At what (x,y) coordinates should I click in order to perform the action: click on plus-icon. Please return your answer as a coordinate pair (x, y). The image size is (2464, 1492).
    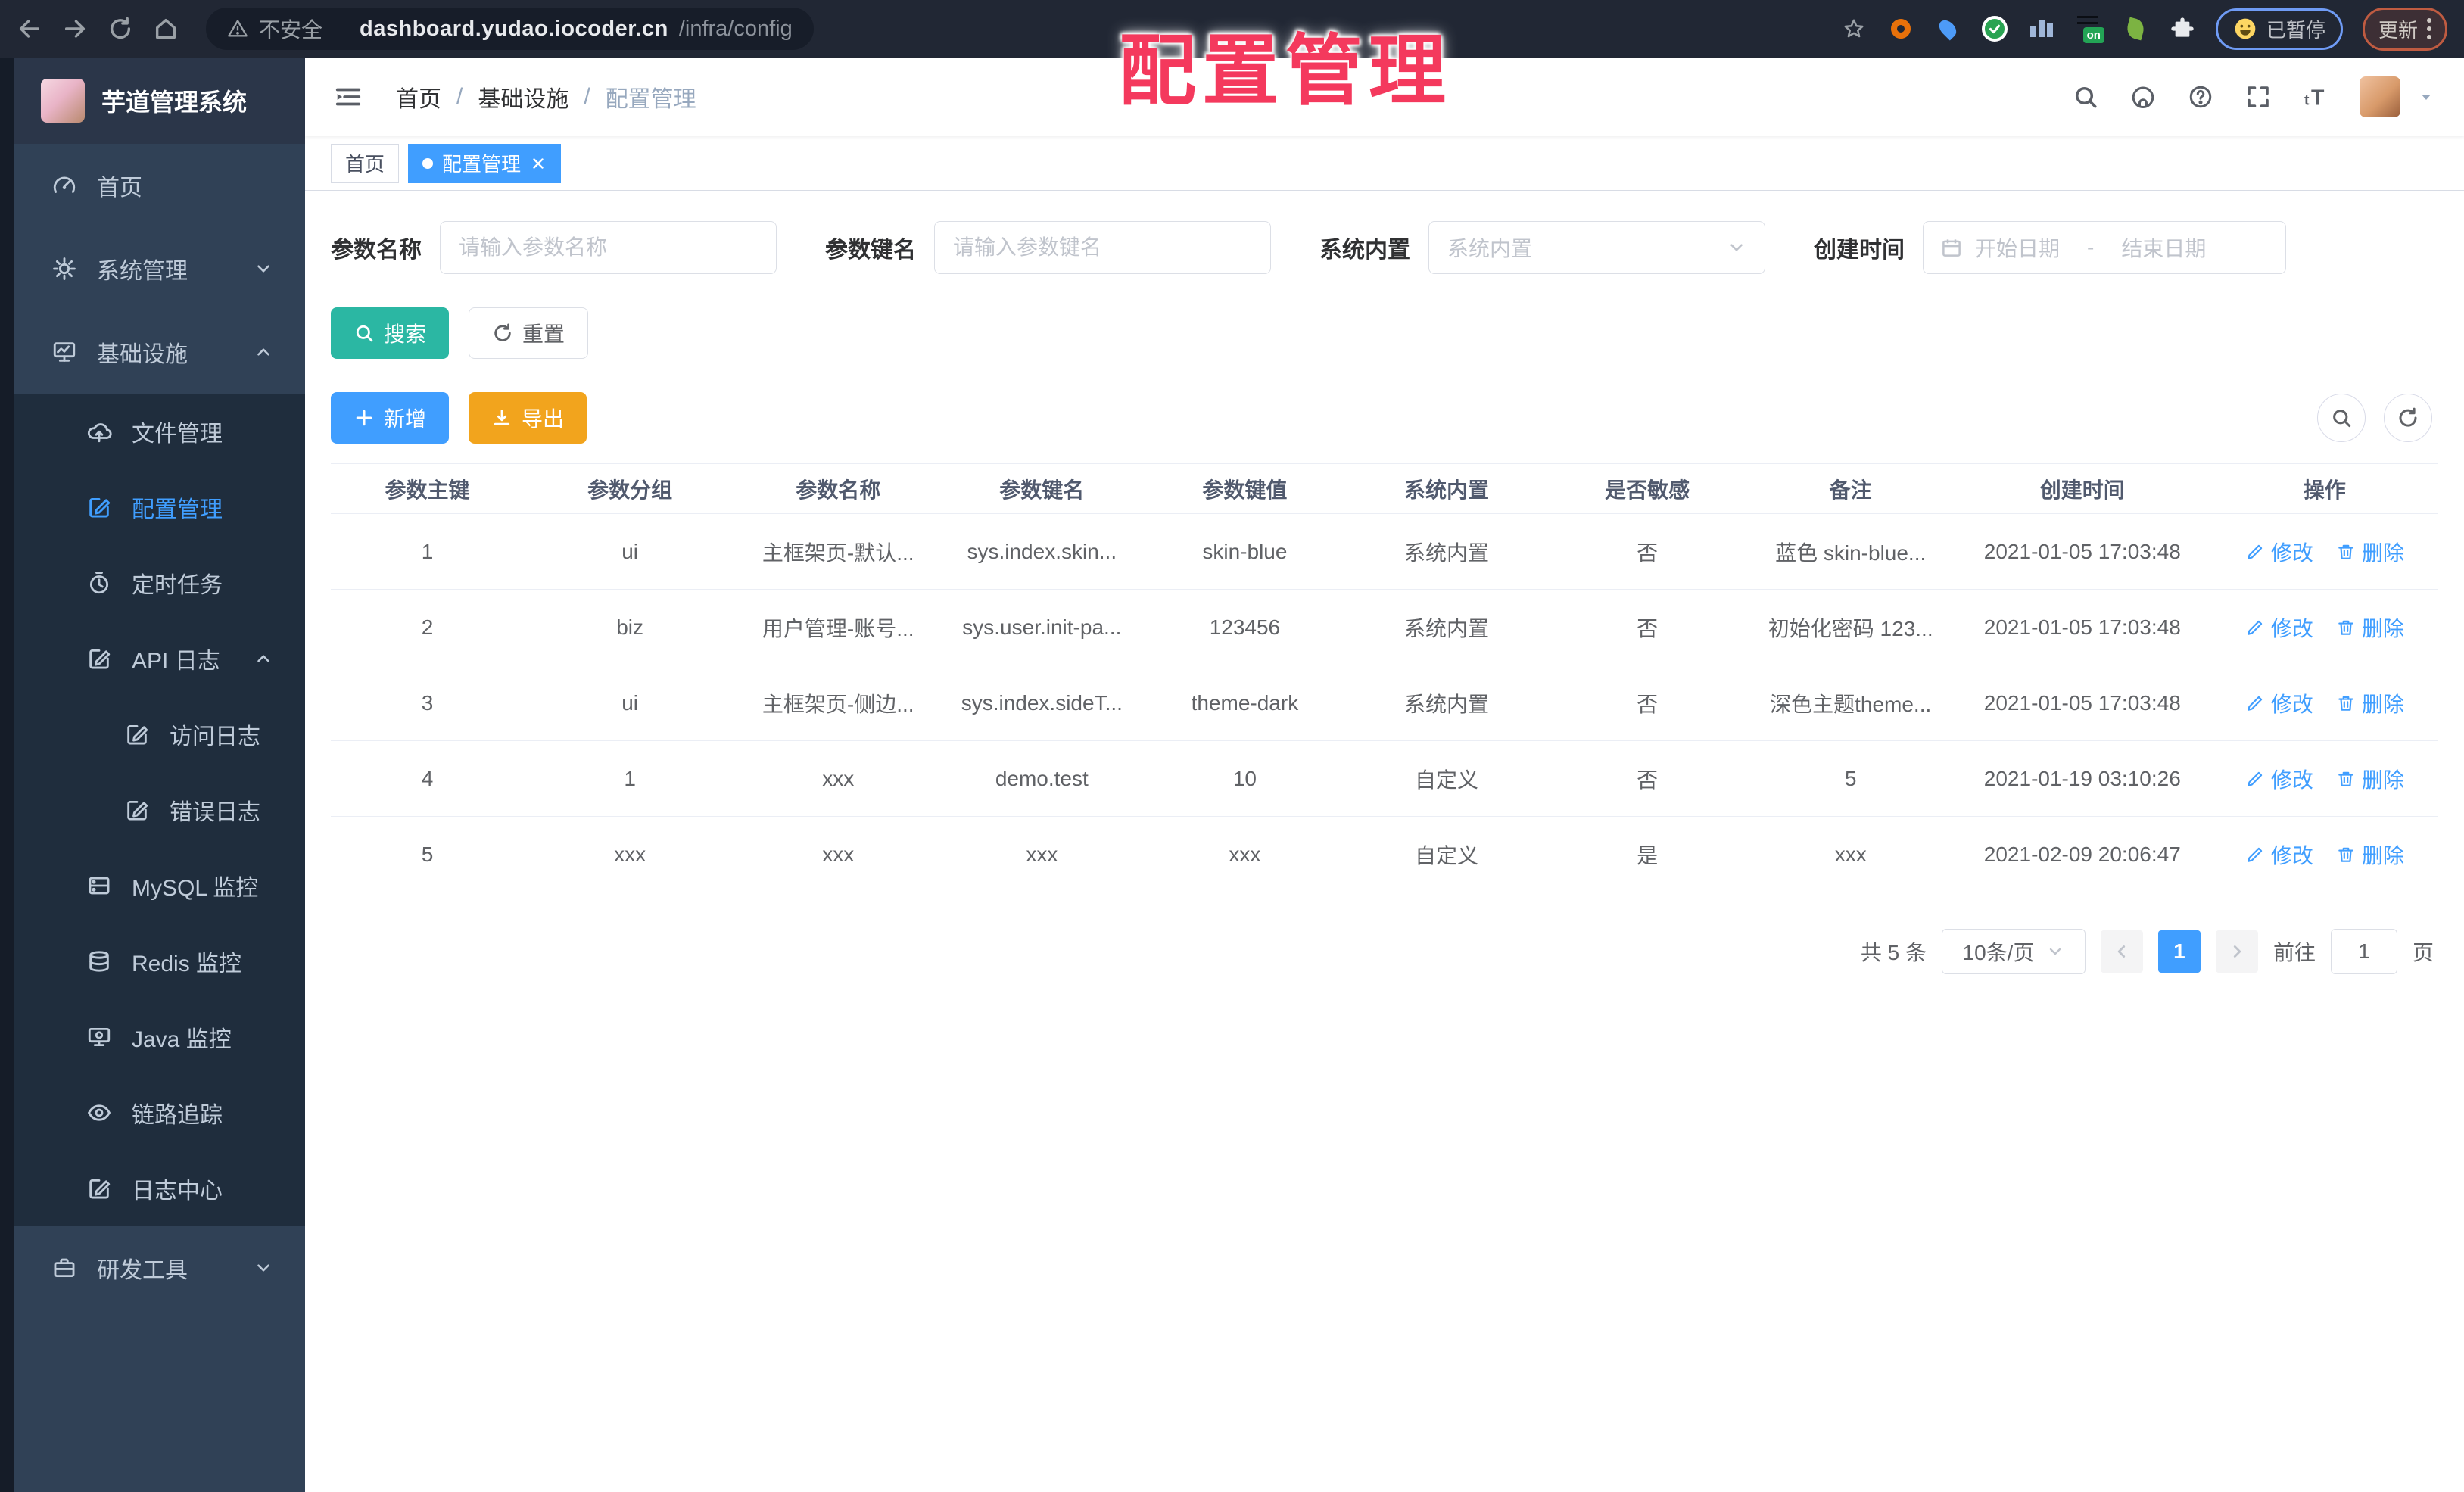
    Looking at the image, I should click on (364, 417).